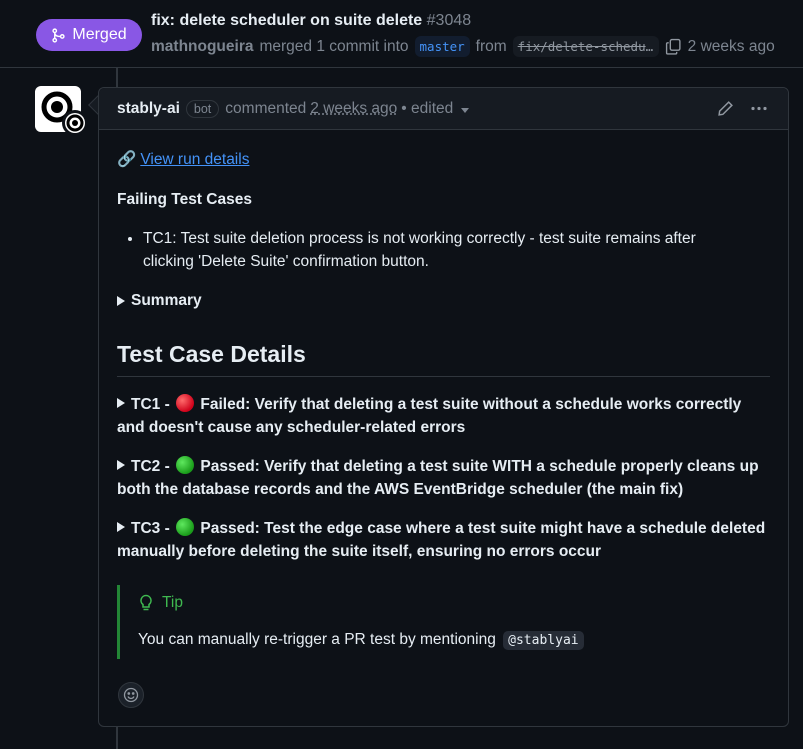 This screenshot has width=803, height=749. What do you see at coordinates (443, 300) in the screenshot?
I see `summary-toggle: Summary` at bounding box center [443, 300].